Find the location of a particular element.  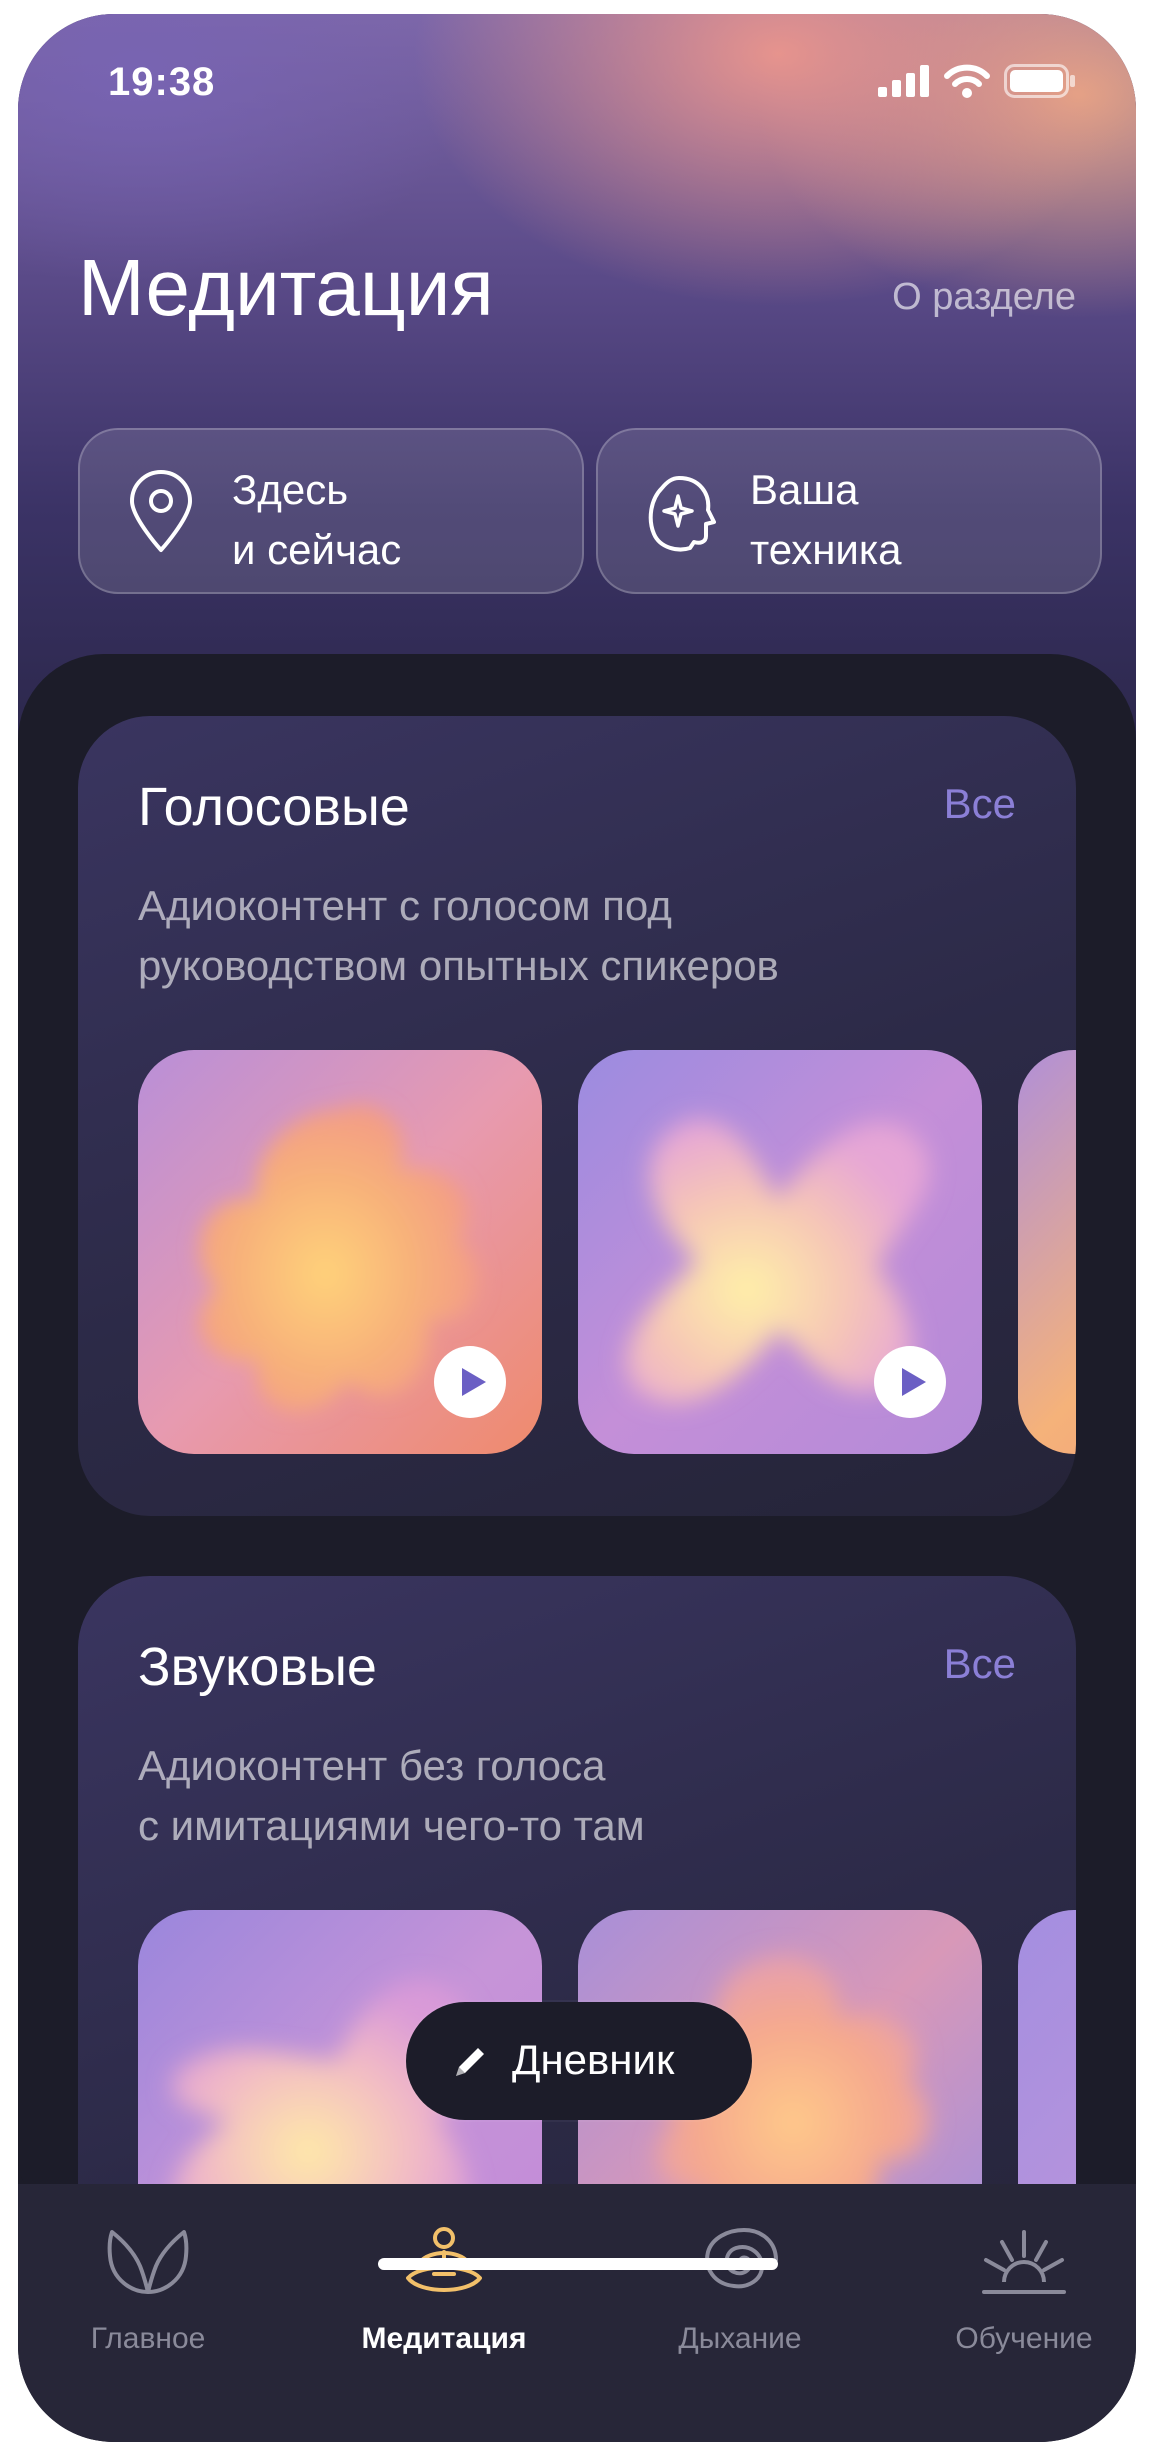

hands-icon is located at coordinates (148, 2262).